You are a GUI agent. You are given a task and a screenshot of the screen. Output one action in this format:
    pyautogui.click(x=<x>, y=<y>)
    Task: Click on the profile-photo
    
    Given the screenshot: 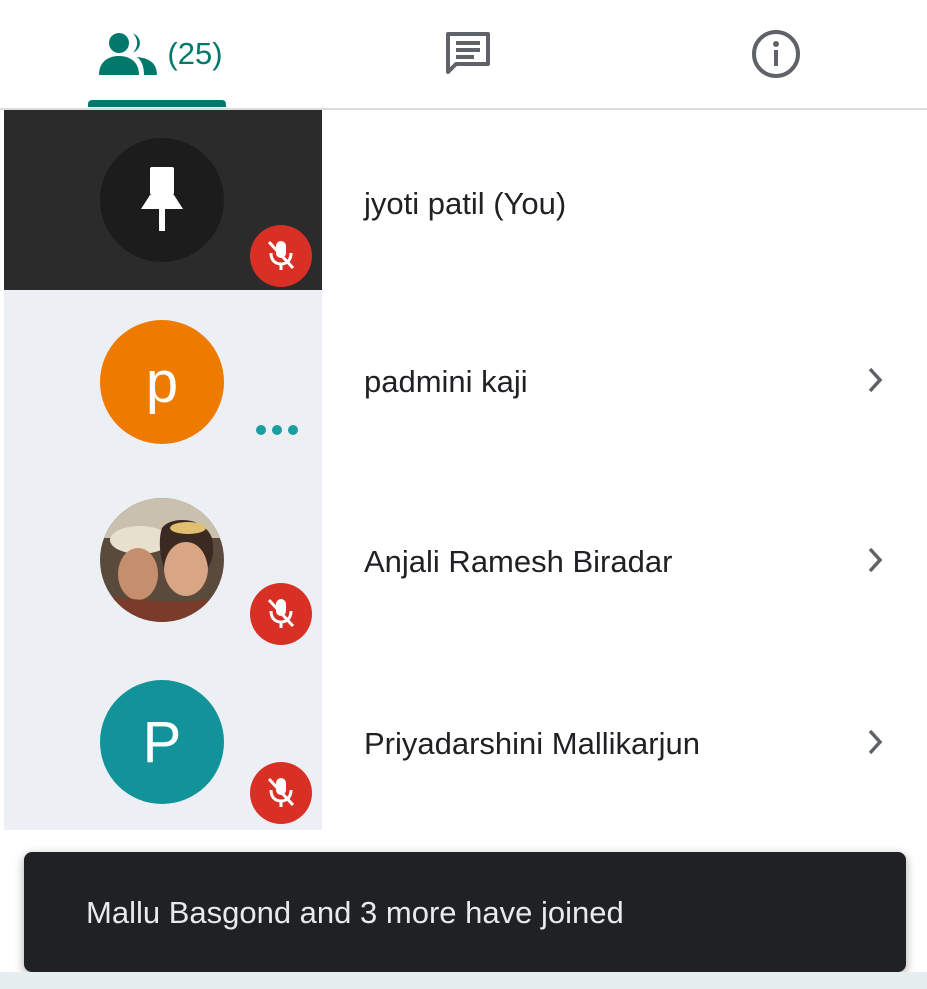 What is the action you would take?
    pyautogui.click(x=162, y=560)
    